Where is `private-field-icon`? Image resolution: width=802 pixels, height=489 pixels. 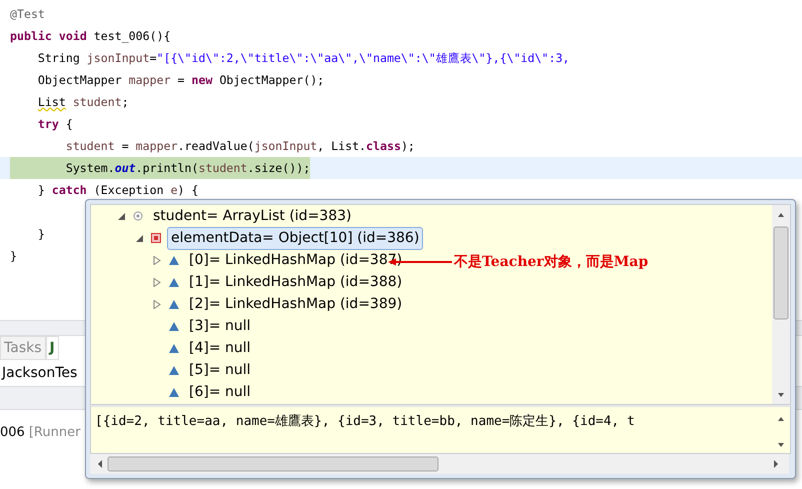 private-field-icon is located at coordinates (156, 238).